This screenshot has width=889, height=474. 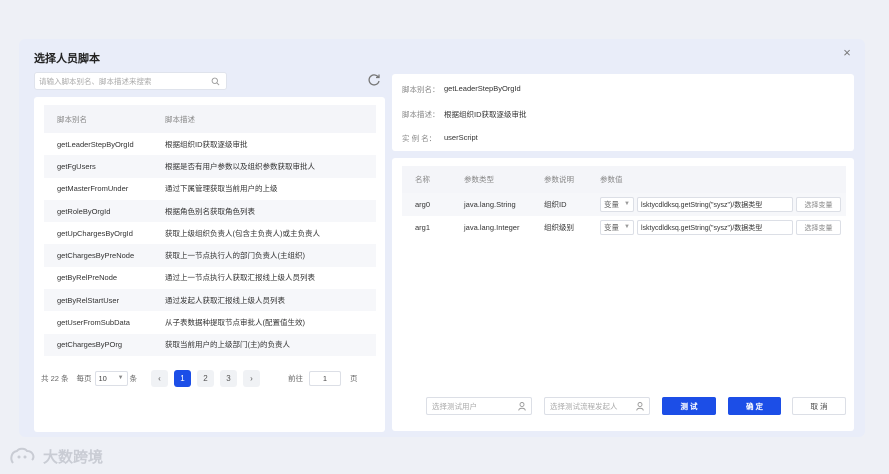 I want to click on header-arg-desc: 参数说明, so click(x=559, y=179).